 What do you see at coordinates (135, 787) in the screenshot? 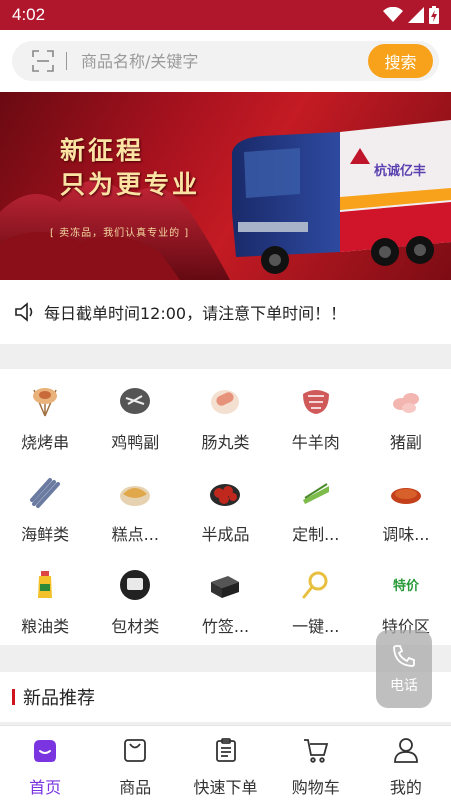
I see `tab-label: 商品` at bounding box center [135, 787].